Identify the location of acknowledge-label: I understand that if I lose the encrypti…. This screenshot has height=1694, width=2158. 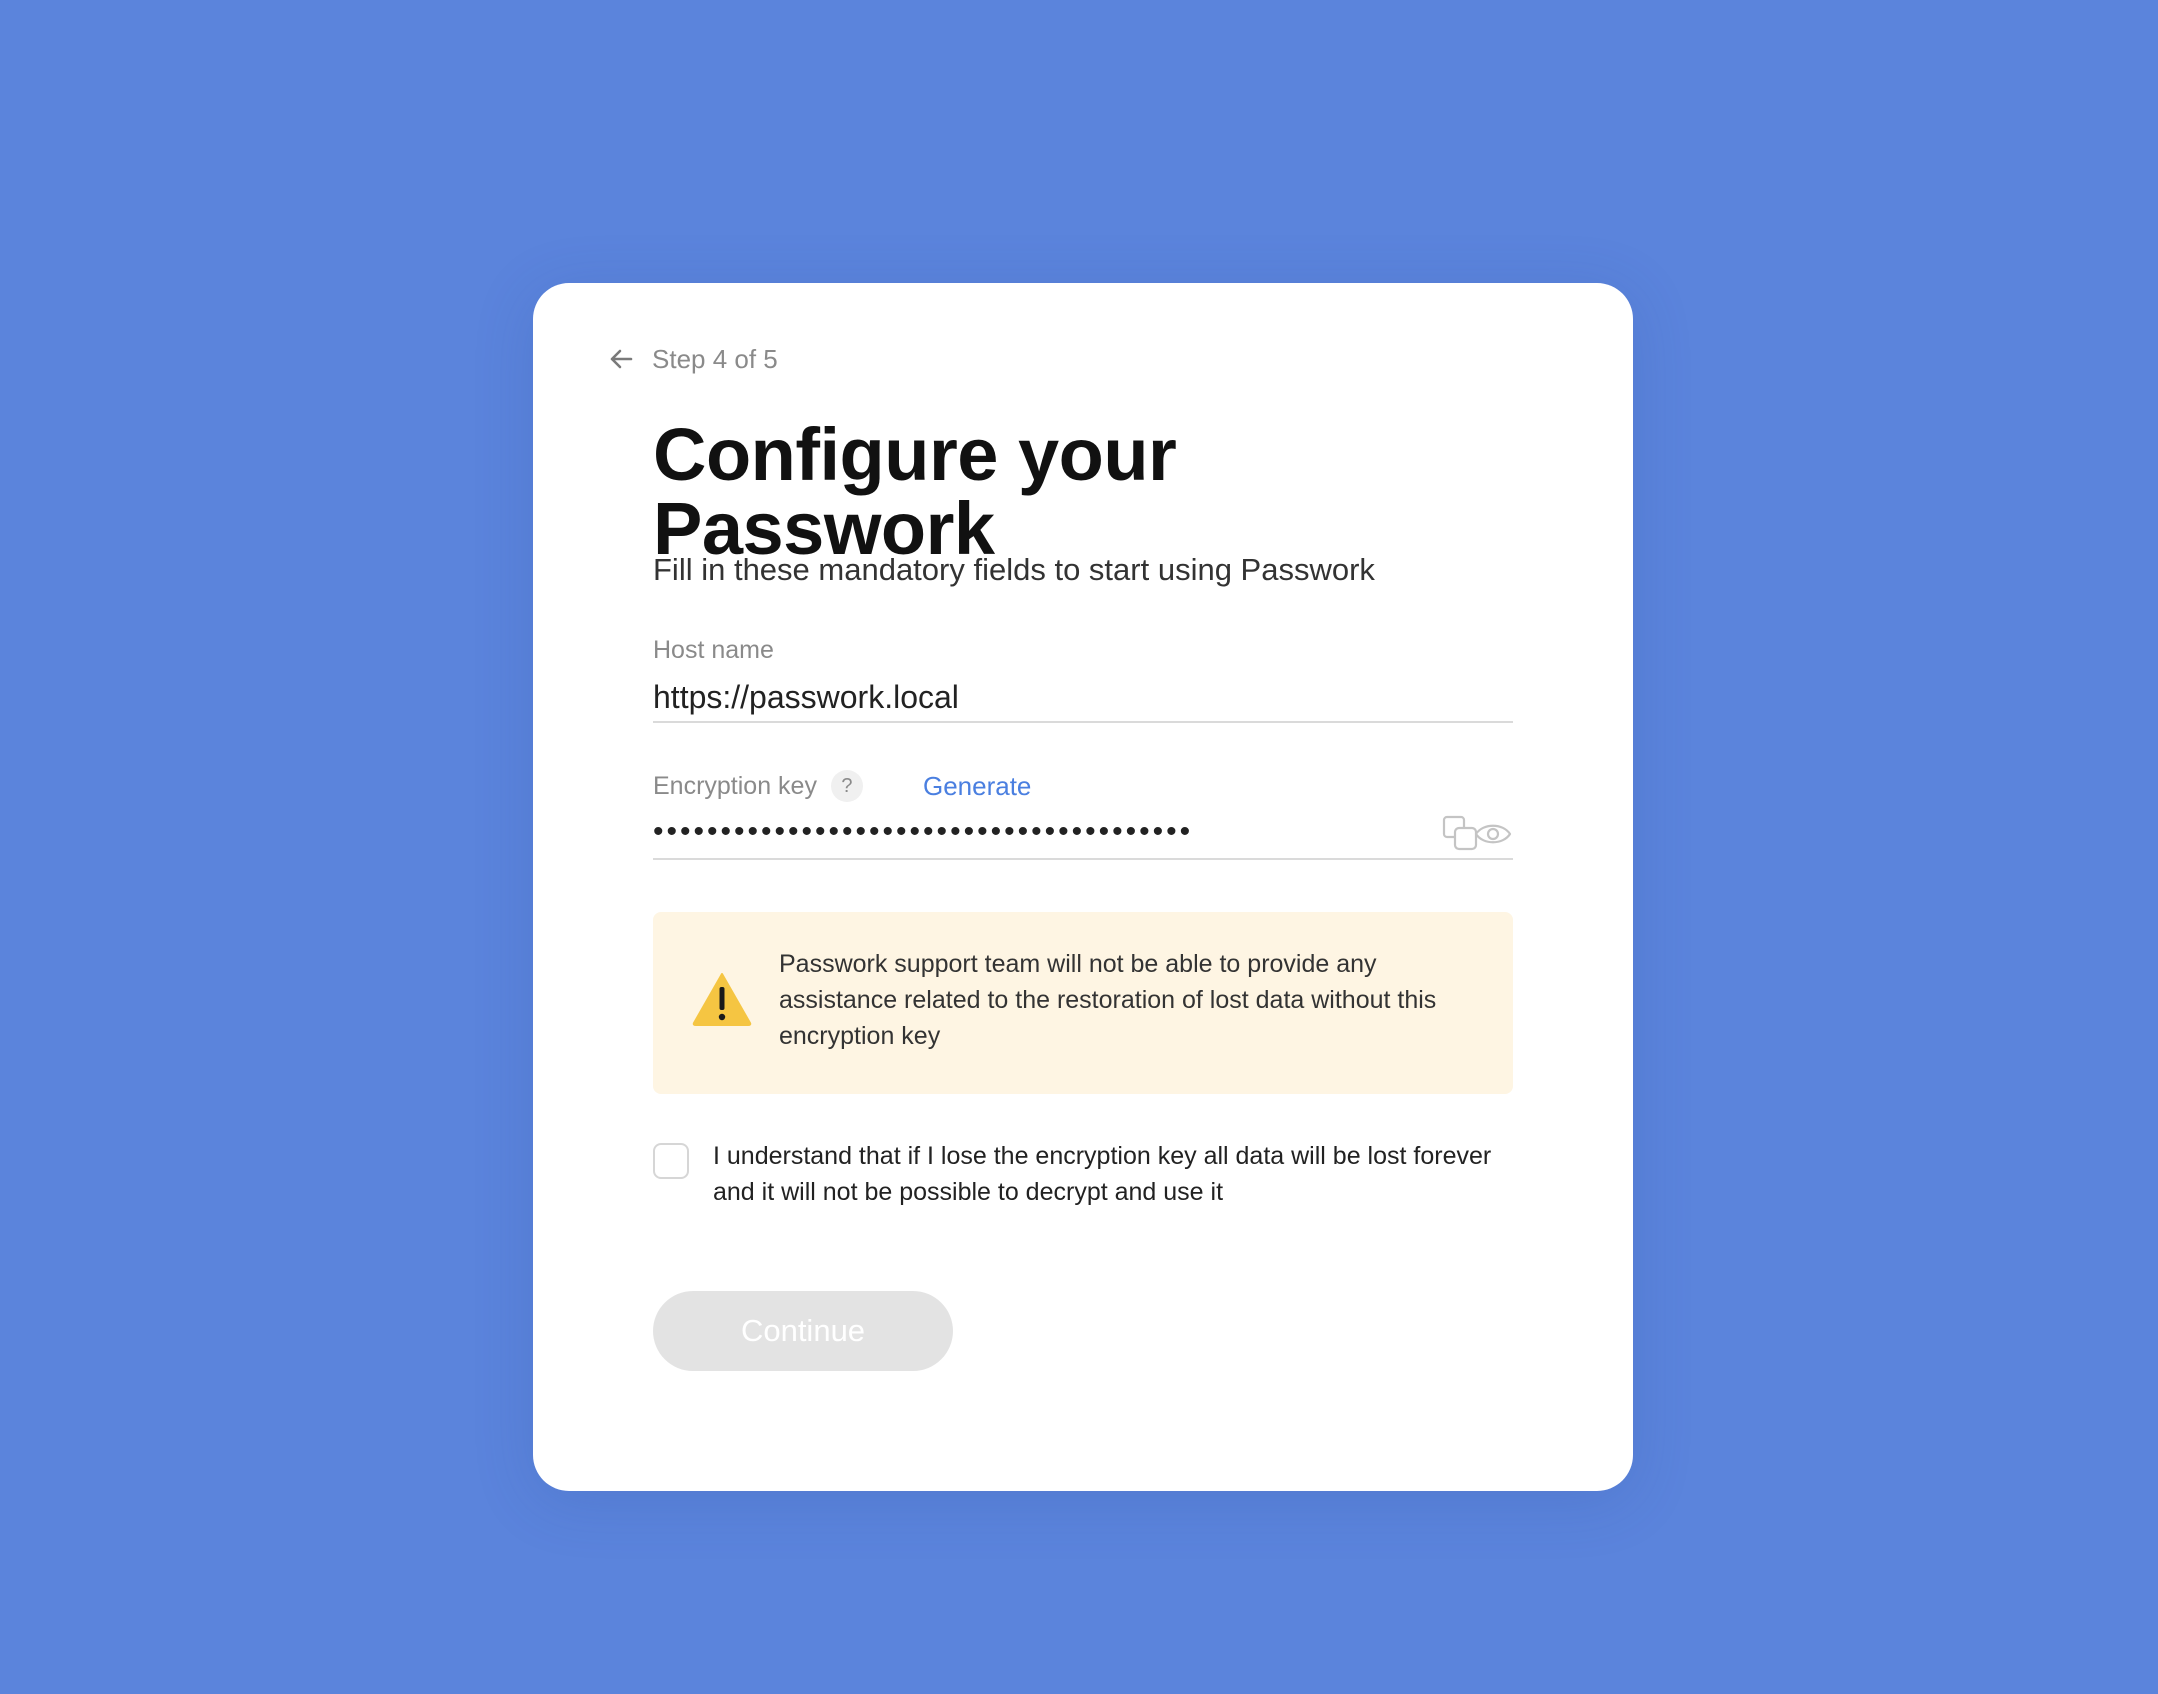
(1108, 1174).